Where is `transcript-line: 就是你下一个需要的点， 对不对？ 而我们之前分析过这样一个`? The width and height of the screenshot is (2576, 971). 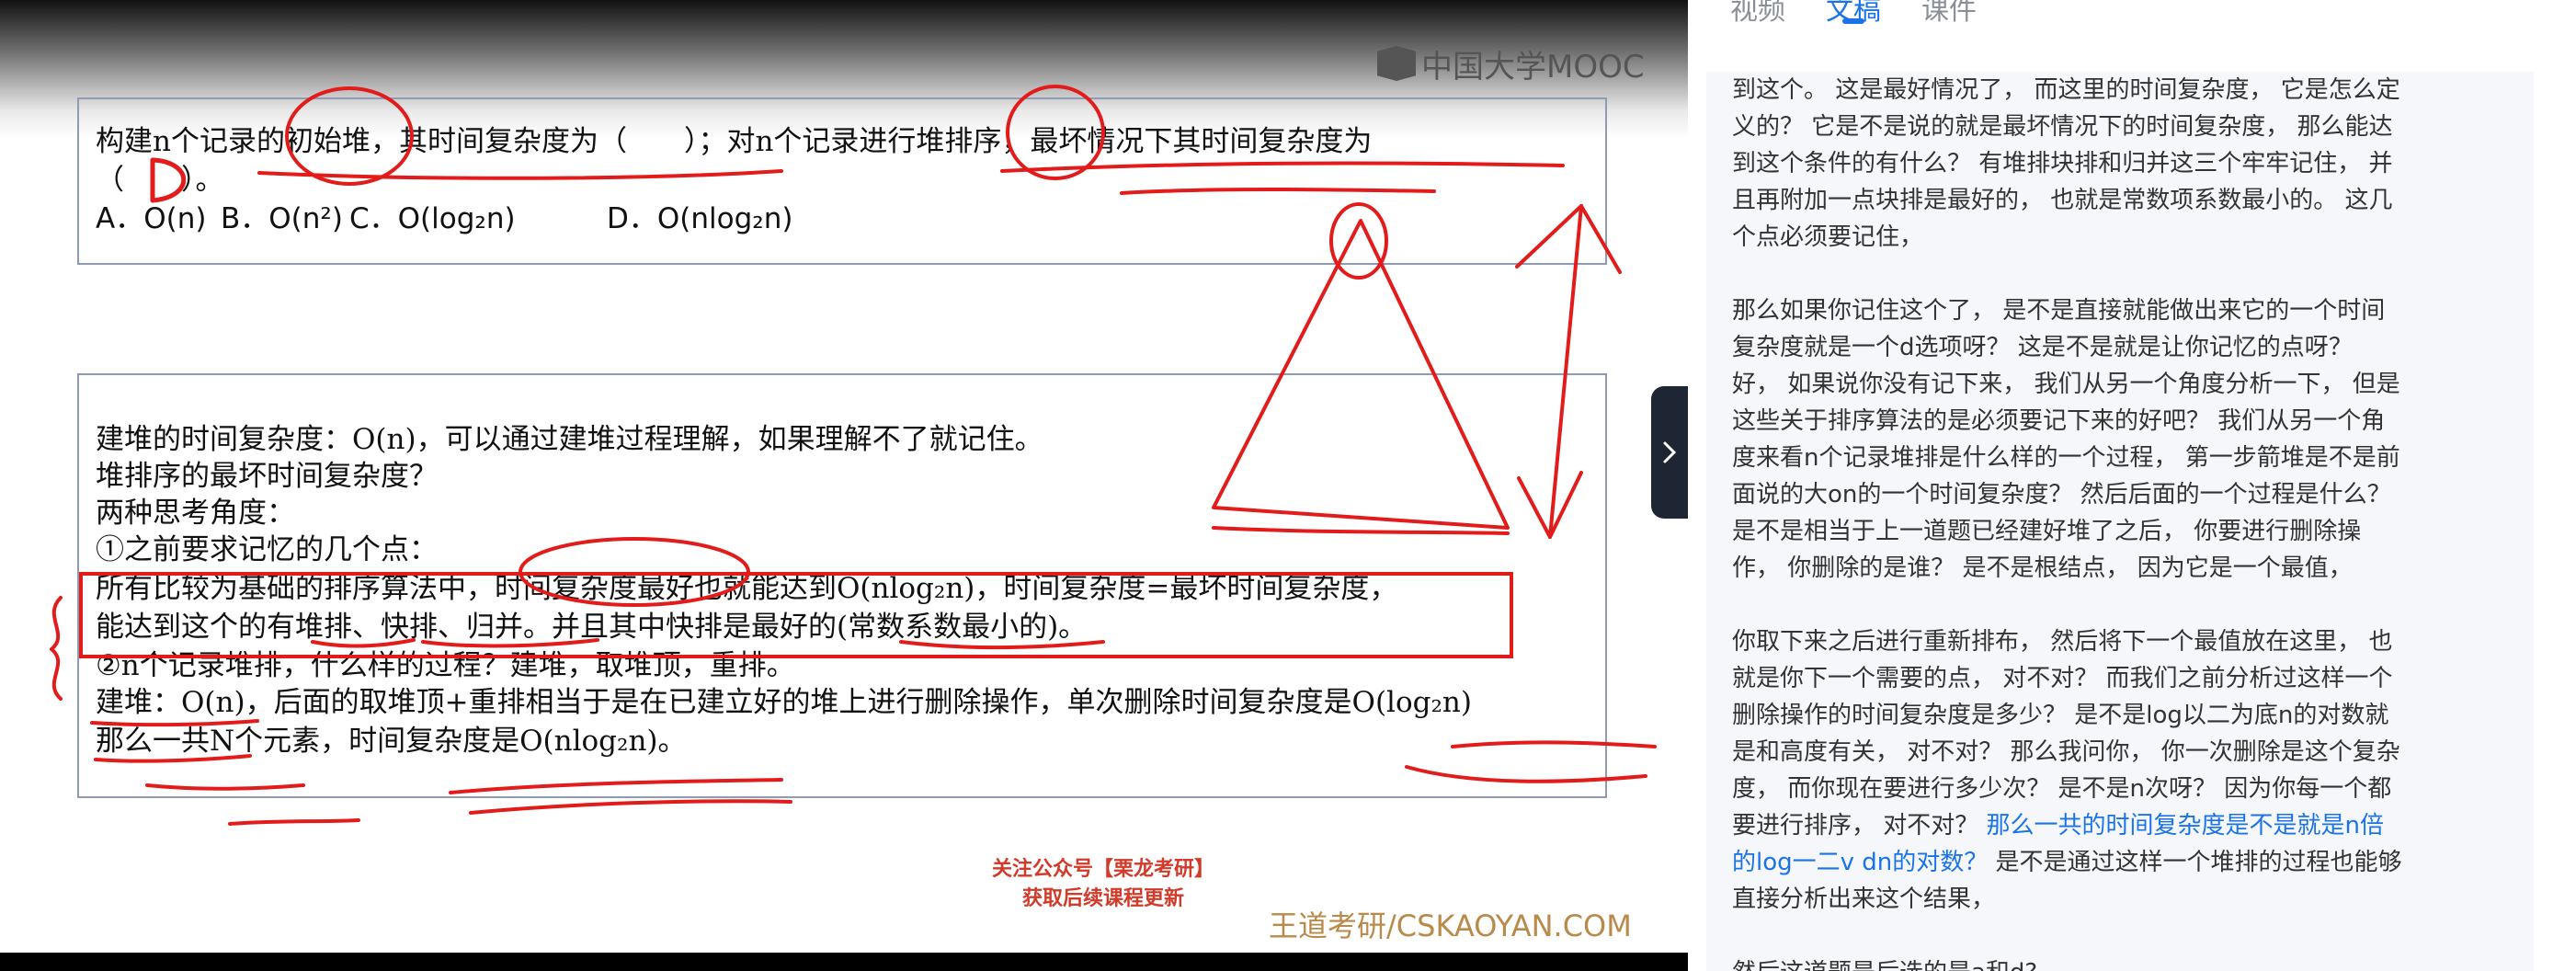
transcript-line: 就是你下一个需要的点， 对不对？ 而我们之前分析过这样一个 is located at coordinates (2062, 678).